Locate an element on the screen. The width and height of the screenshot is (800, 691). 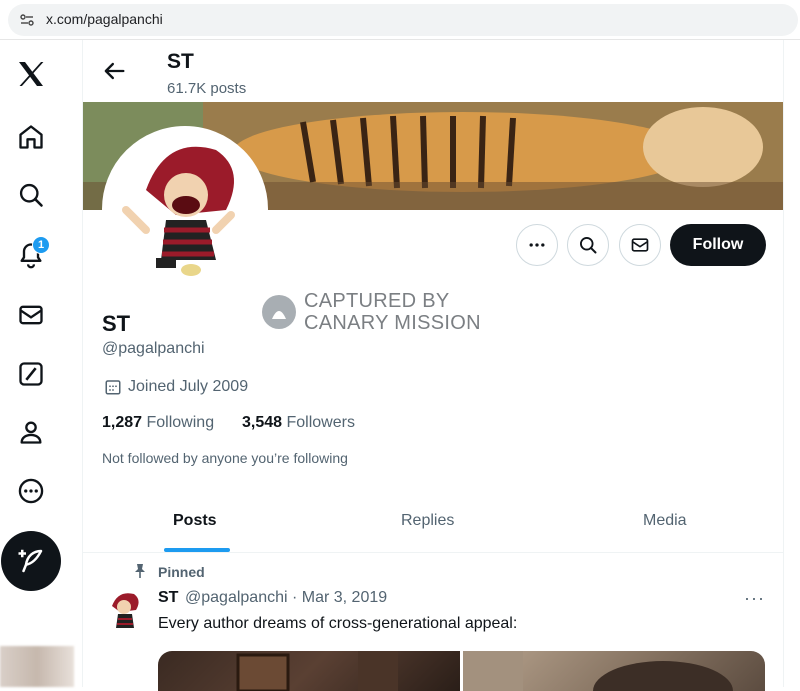
ellipsis-icon is located at coordinates (537, 245).